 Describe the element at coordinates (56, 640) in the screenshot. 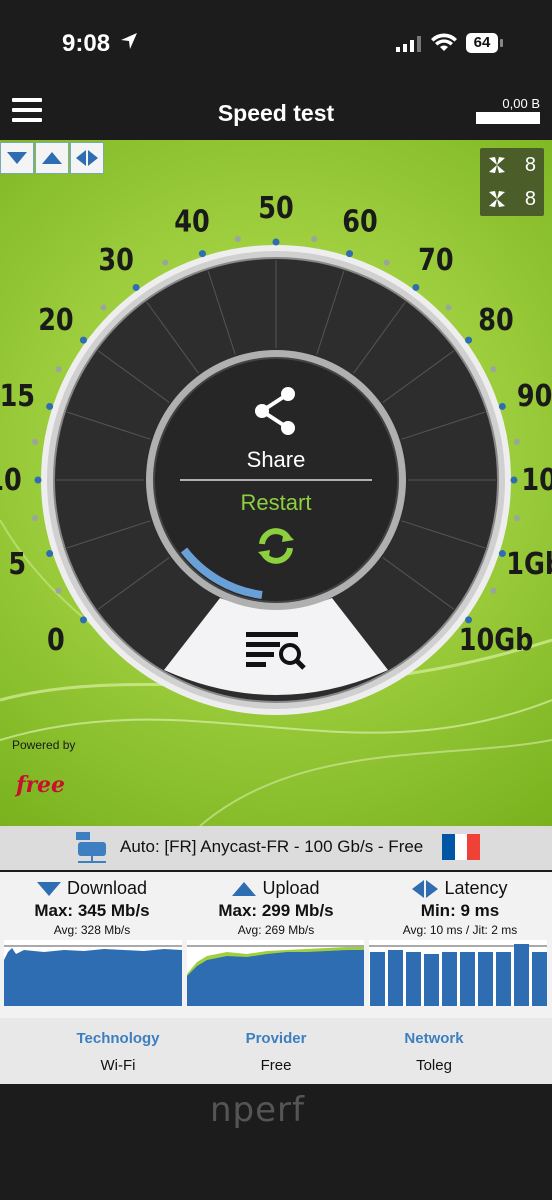

I see `gauge-label: 0` at that location.